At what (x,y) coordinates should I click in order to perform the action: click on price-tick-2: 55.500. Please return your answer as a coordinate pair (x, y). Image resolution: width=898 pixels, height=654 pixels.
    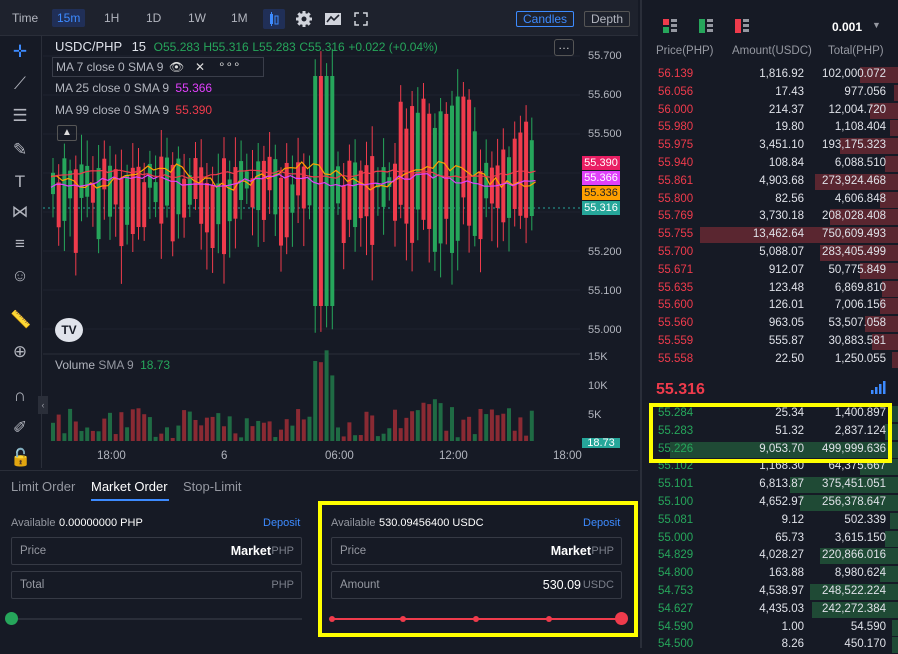
    Looking at the image, I should click on (605, 134).